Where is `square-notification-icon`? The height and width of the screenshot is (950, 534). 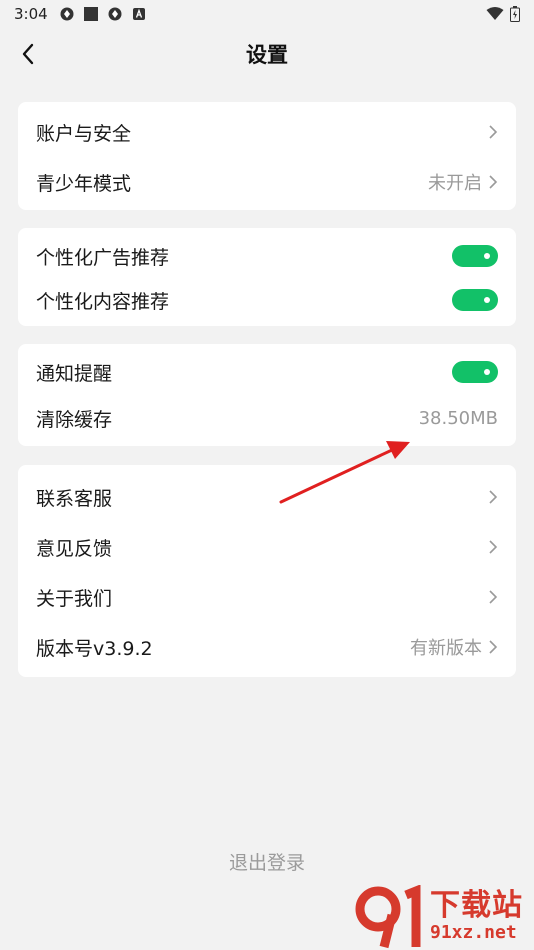 square-notification-icon is located at coordinates (90, 14).